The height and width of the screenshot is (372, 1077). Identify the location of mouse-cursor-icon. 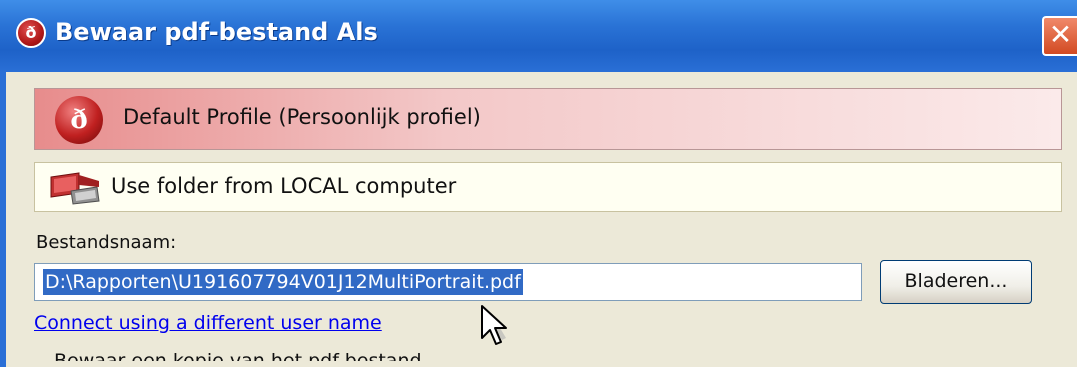
(494, 325).